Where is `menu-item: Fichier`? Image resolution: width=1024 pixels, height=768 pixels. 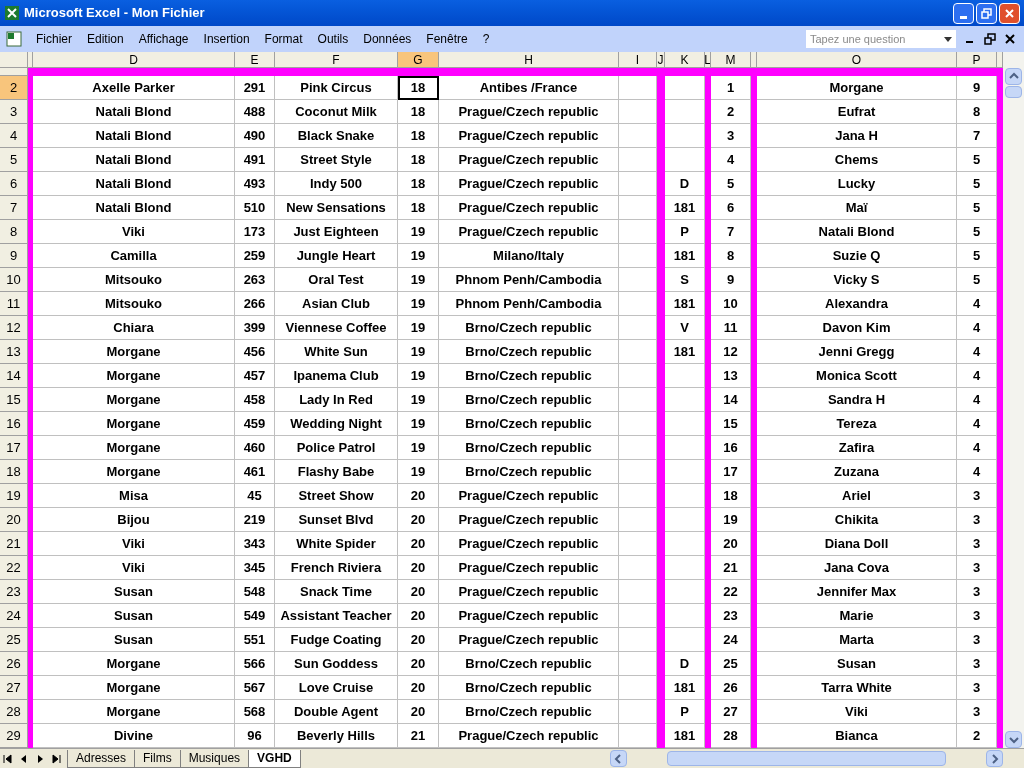
menu-item: Fichier is located at coordinates (54, 39).